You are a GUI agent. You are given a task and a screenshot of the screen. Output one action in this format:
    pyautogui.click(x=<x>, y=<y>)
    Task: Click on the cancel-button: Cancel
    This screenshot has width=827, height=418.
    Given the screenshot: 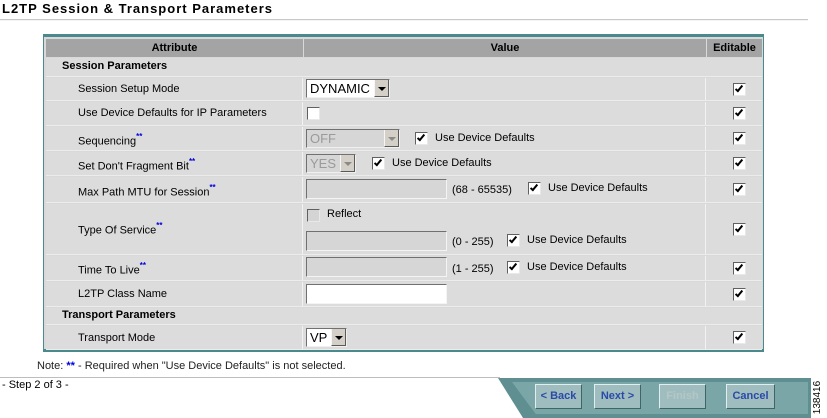 What is the action you would take?
    pyautogui.click(x=750, y=396)
    